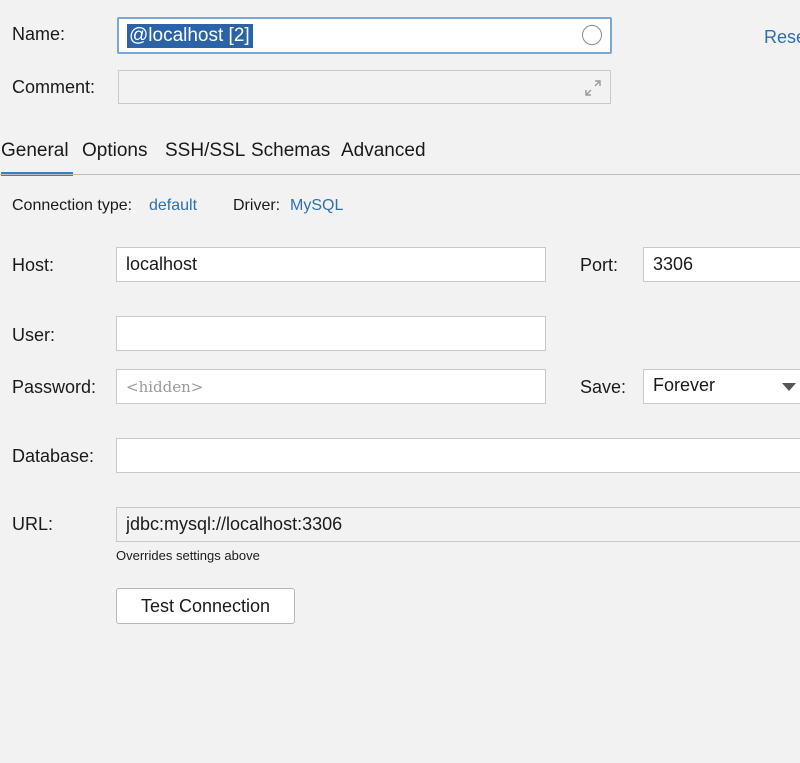  I want to click on save-select: Forever, so click(721, 386).